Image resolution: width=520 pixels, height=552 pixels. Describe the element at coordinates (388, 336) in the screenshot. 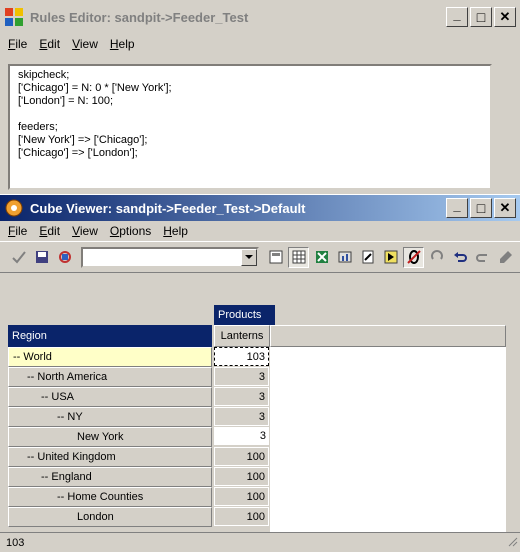

I see `column-header-filler` at that location.